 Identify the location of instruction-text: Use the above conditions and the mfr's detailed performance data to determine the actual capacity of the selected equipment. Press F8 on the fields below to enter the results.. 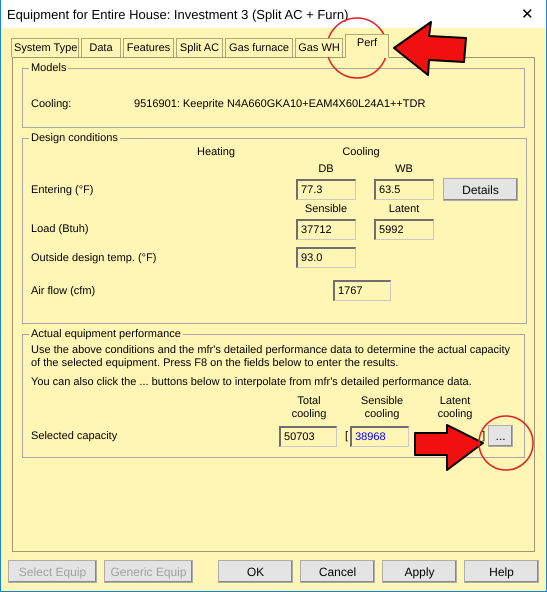
(271, 357).